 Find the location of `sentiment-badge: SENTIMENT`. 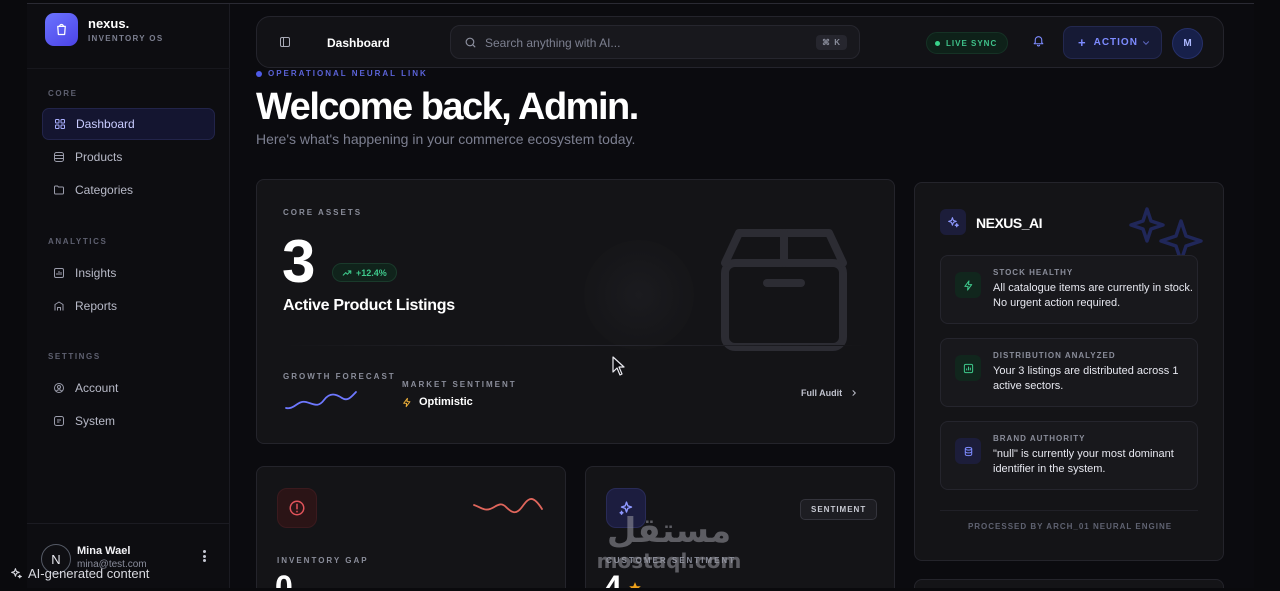

sentiment-badge: SENTIMENT is located at coordinates (839, 509).